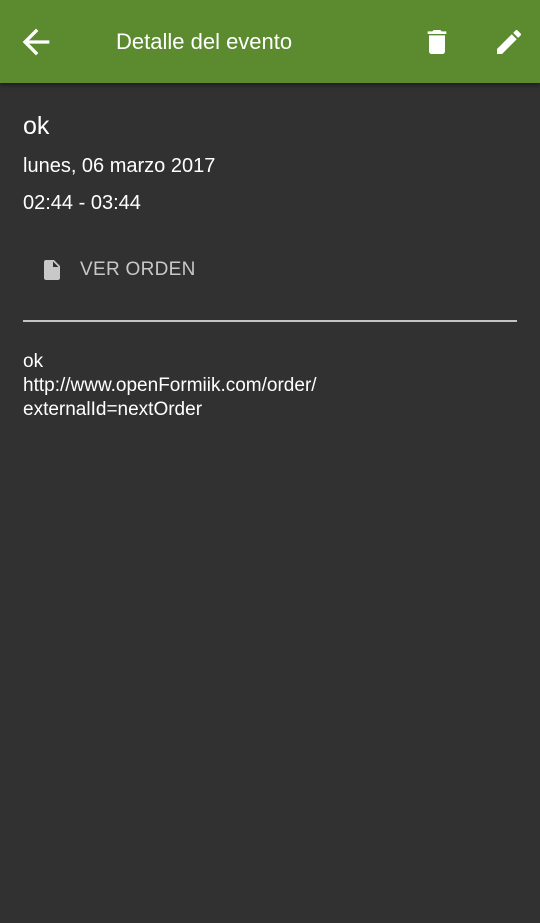 The height and width of the screenshot is (923, 540). What do you see at coordinates (36, 126) in the screenshot?
I see `event-title: ok` at bounding box center [36, 126].